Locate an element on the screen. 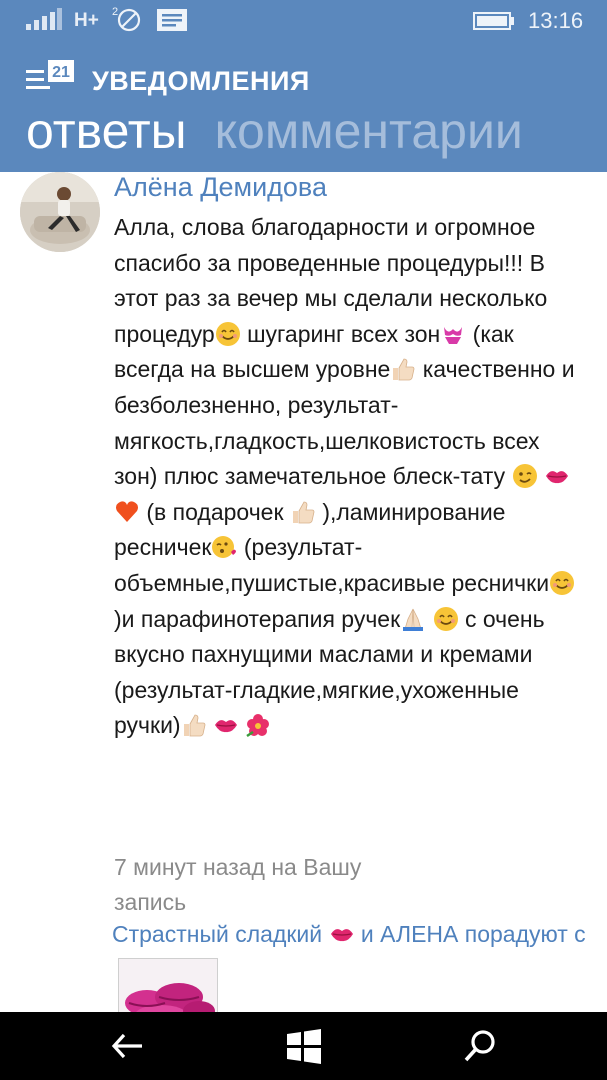 The image size is (607, 1080). post-thumbnail is located at coordinates (168, 985).